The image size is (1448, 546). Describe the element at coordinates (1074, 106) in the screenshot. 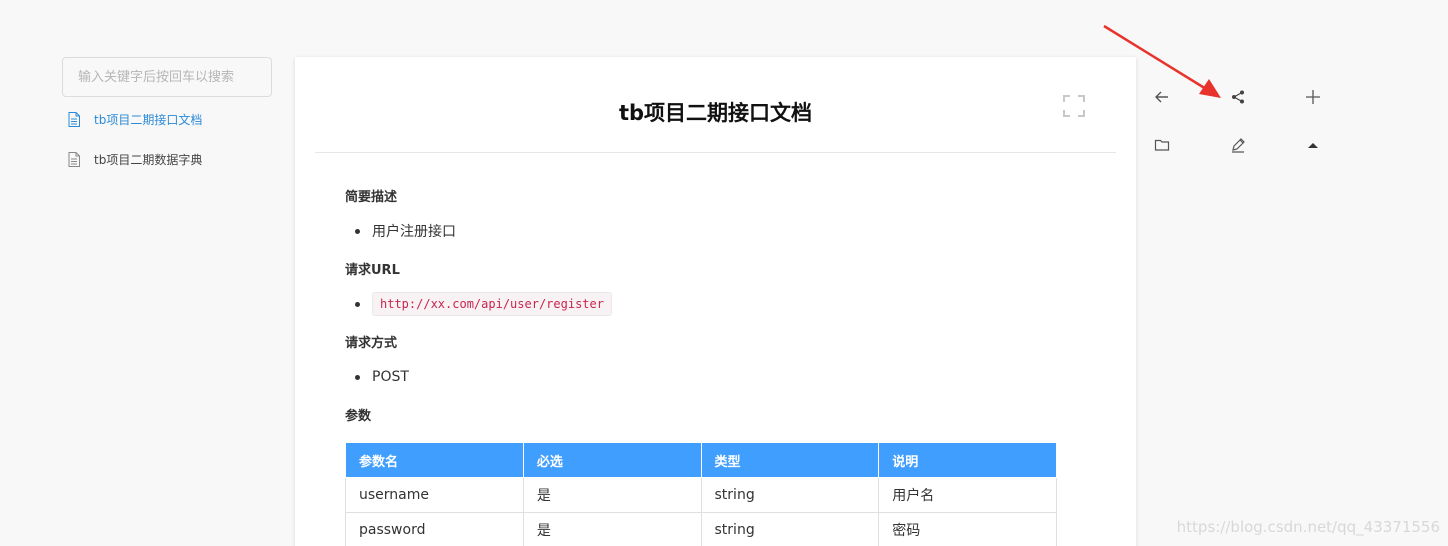

I see `fullscreen-icon` at that location.